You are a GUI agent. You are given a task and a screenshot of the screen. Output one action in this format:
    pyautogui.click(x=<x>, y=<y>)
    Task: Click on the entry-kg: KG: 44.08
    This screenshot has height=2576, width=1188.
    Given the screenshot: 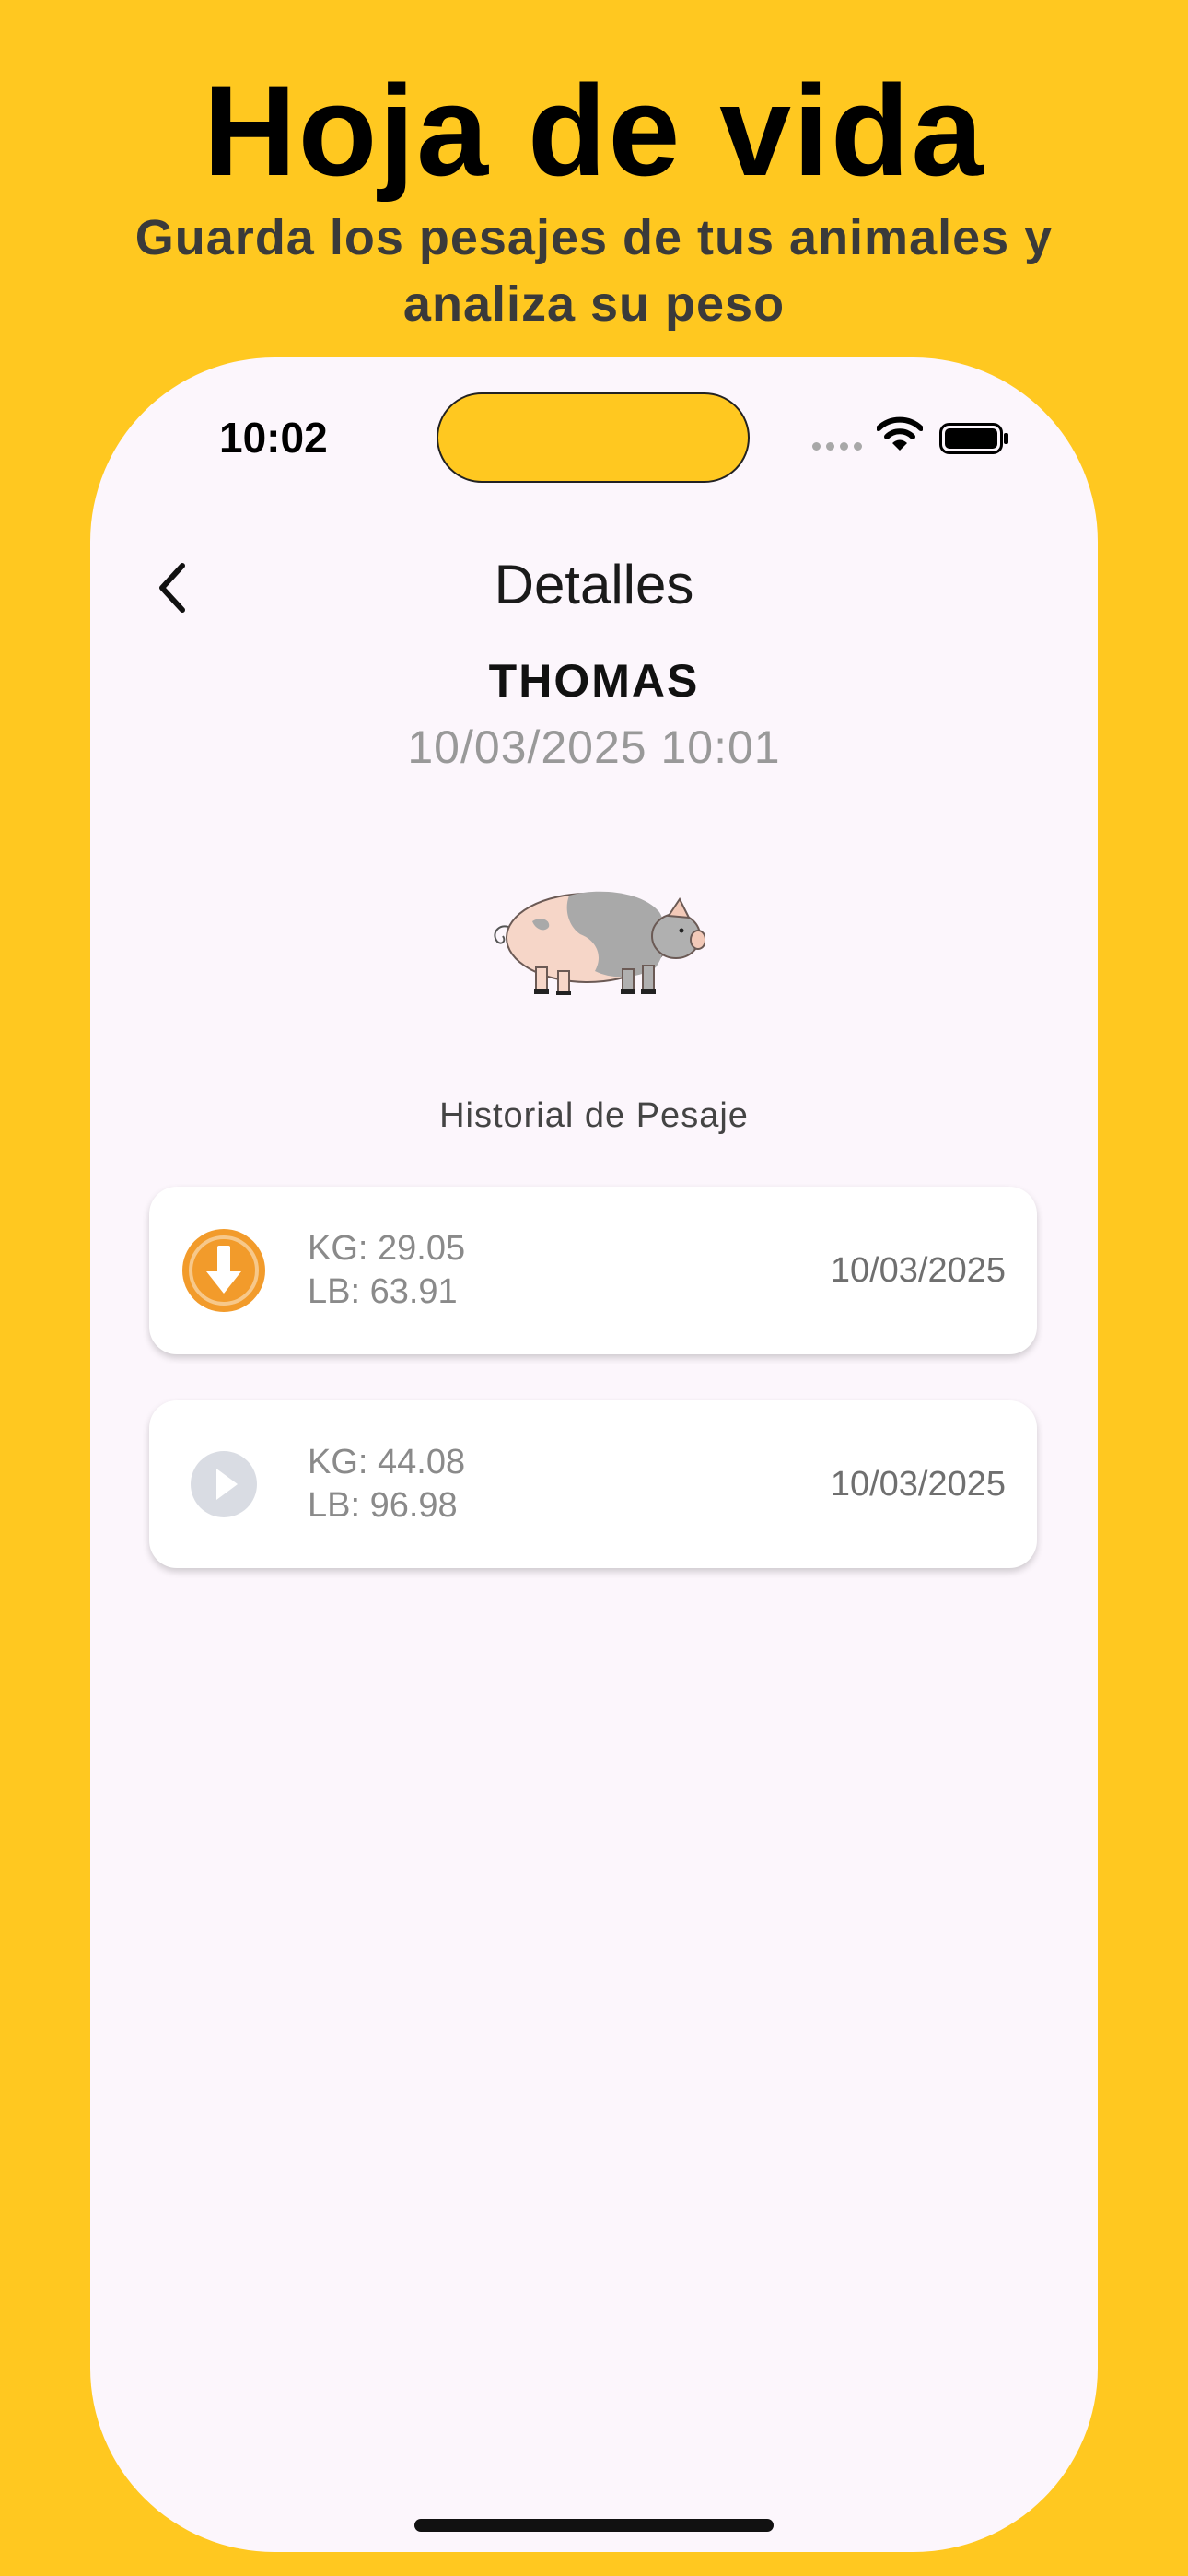 What is the action you would take?
    pyautogui.click(x=387, y=1462)
    